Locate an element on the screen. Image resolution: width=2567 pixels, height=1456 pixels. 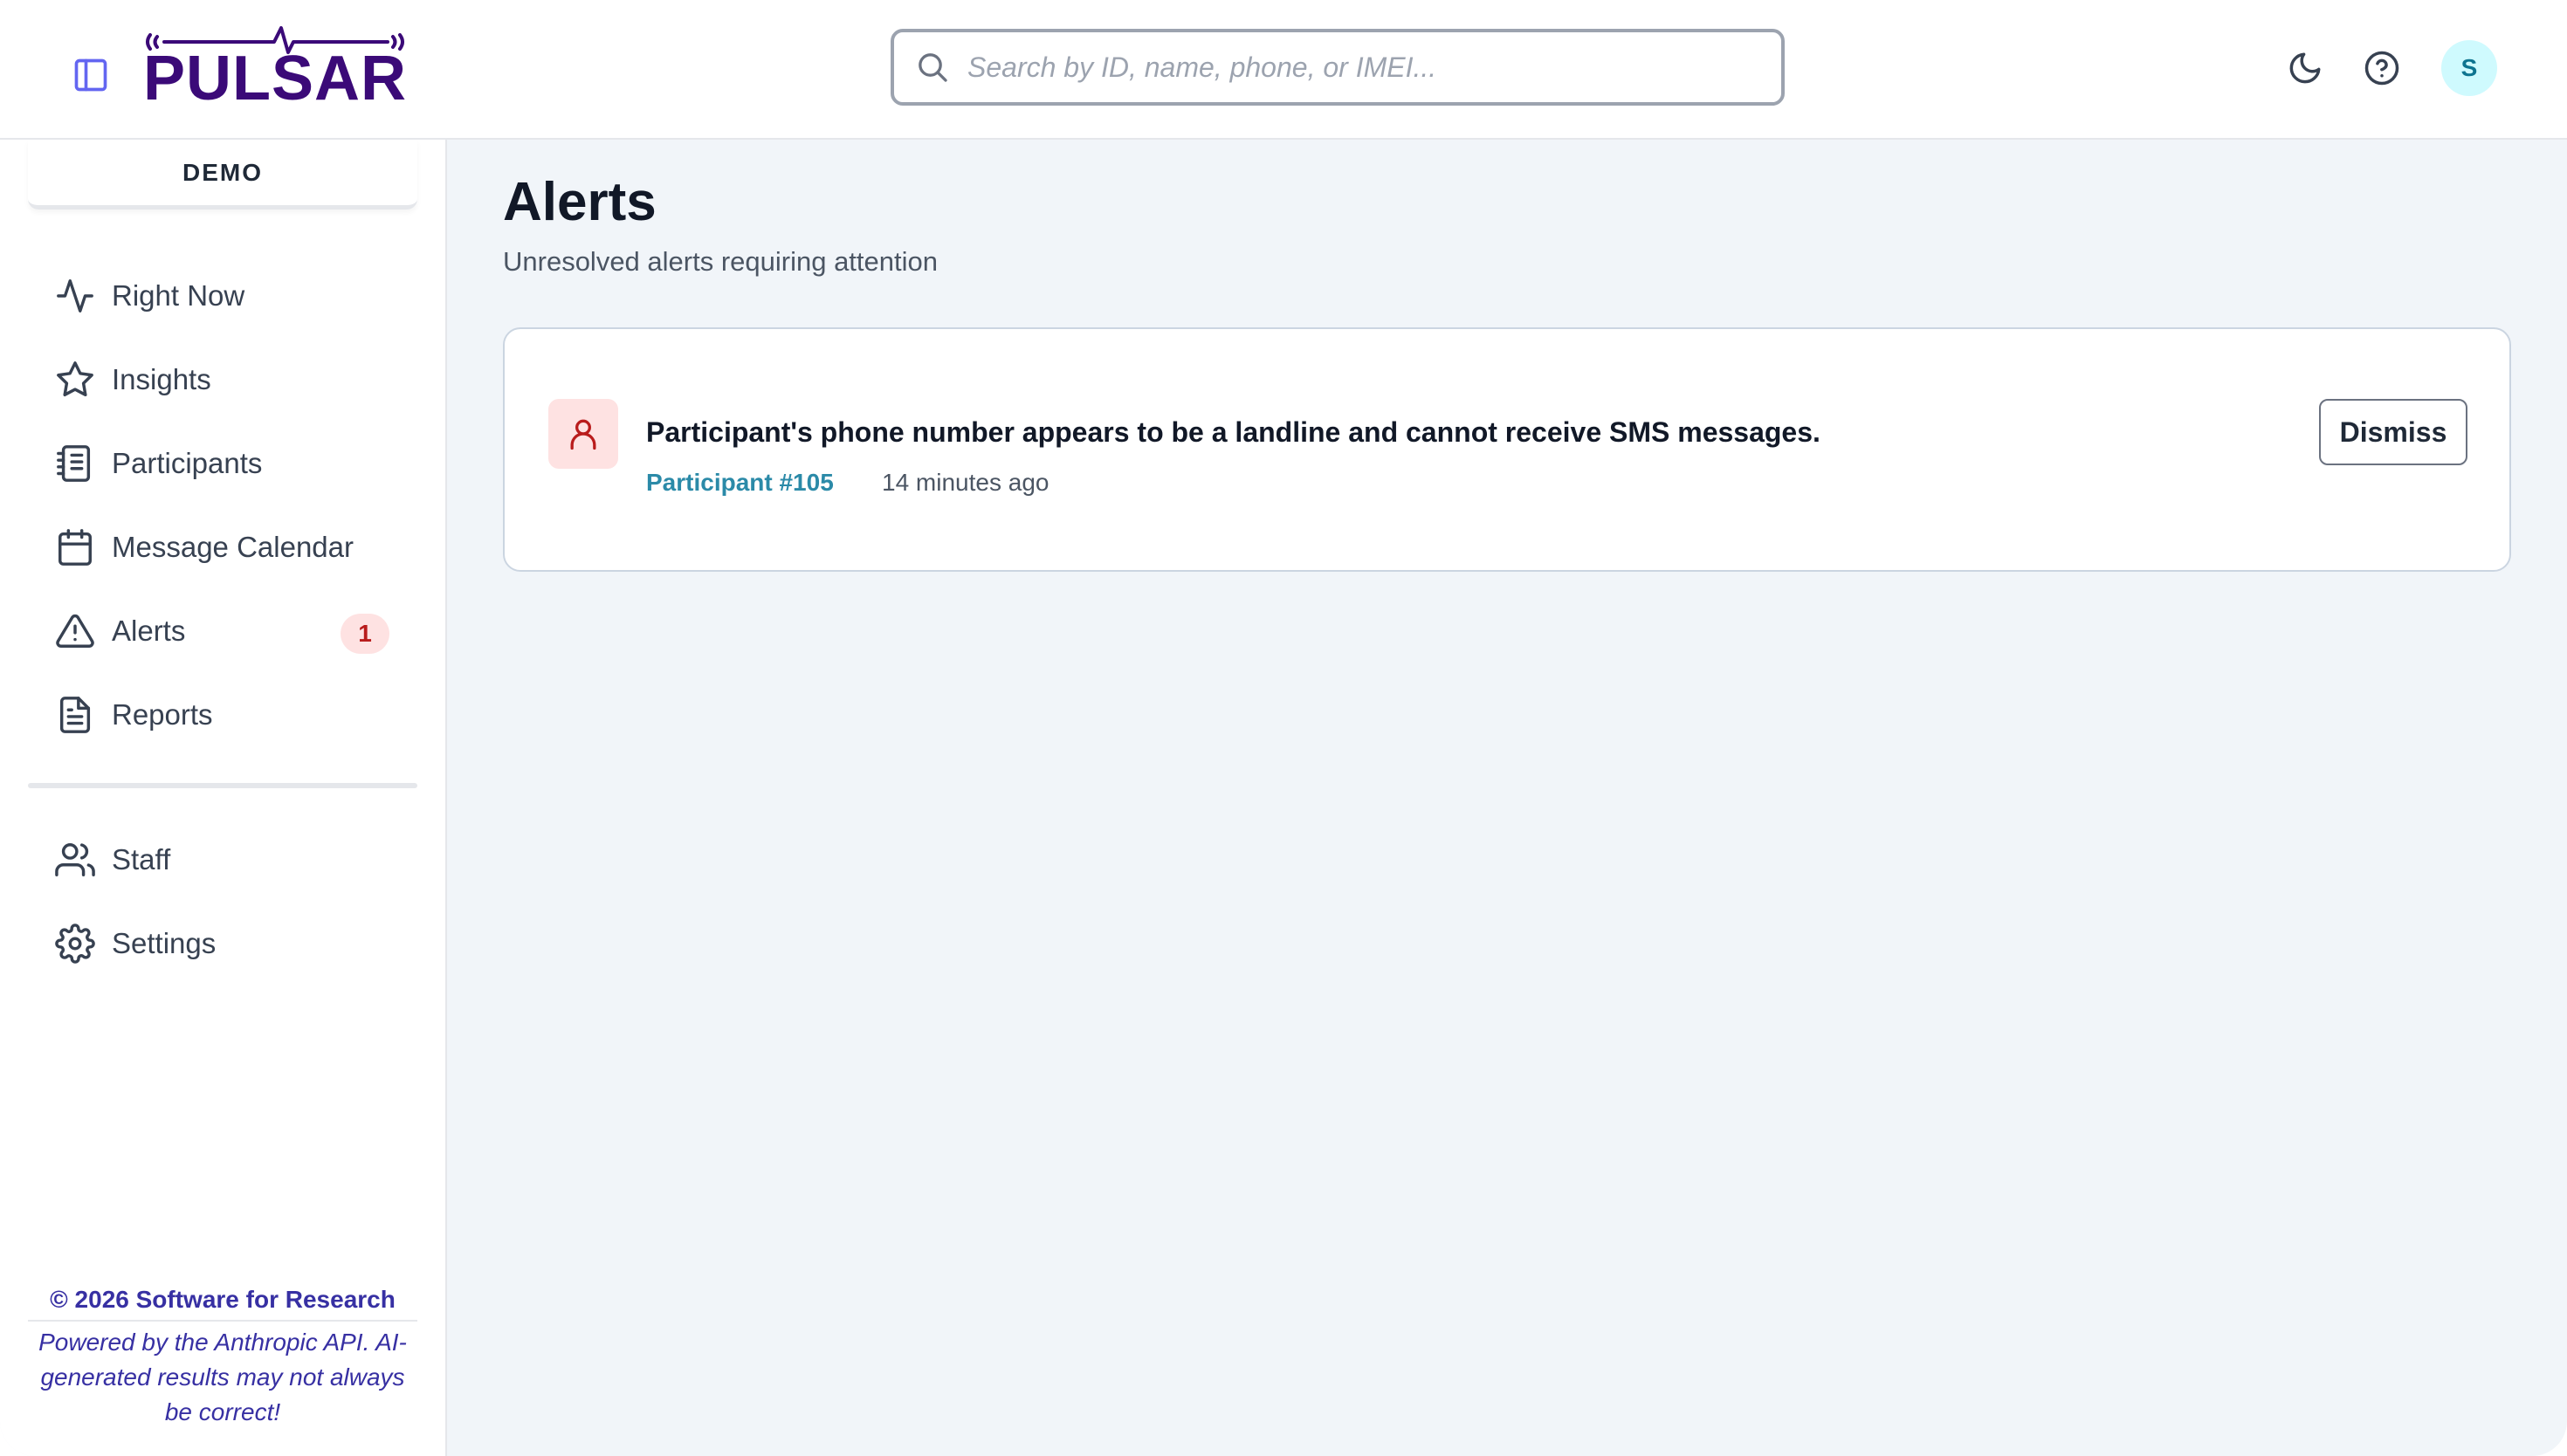
sidebar-item-staff: Staff is located at coordinates (222, 860).